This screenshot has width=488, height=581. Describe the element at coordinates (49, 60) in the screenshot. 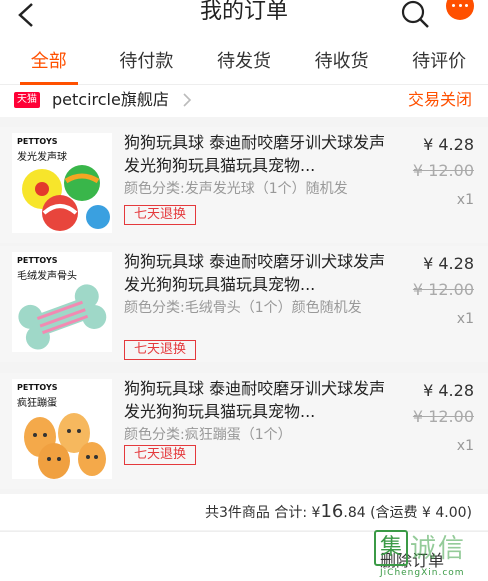

I see `tab-all: 全部` at that location.